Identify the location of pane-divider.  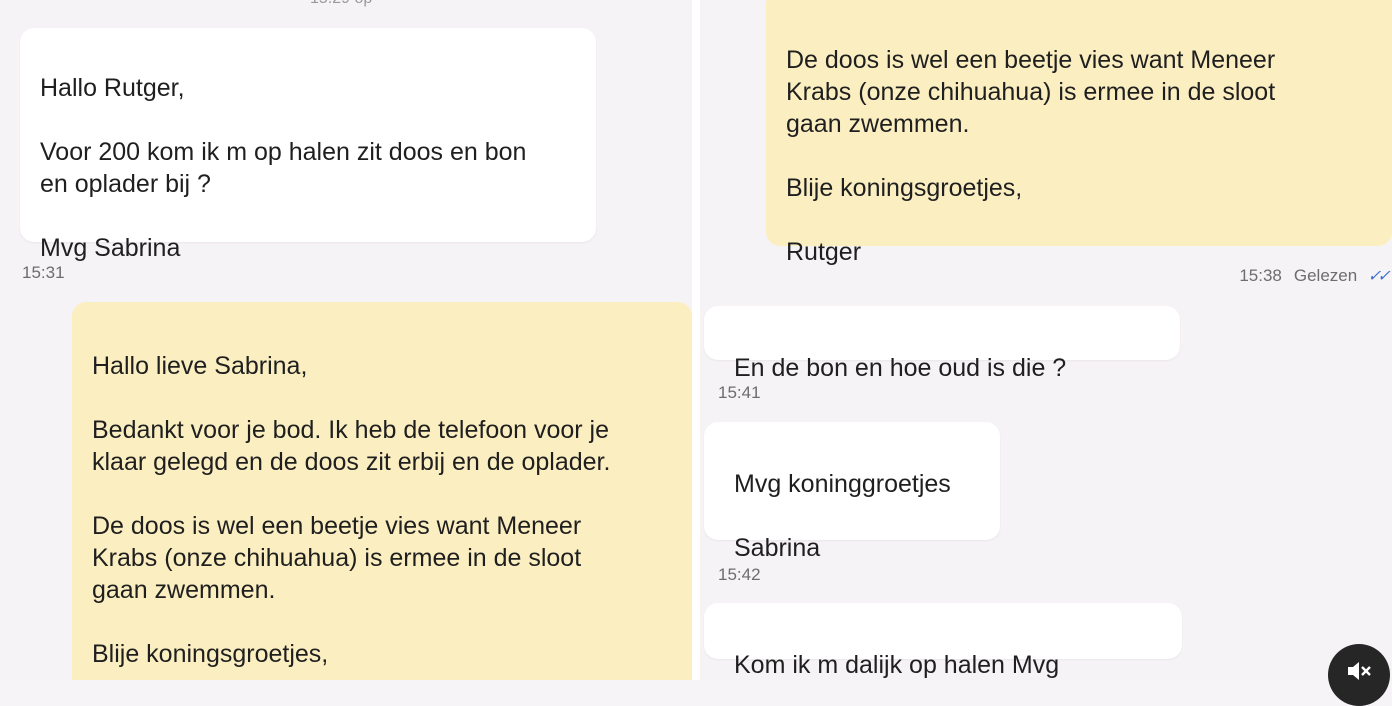
(696, 340).